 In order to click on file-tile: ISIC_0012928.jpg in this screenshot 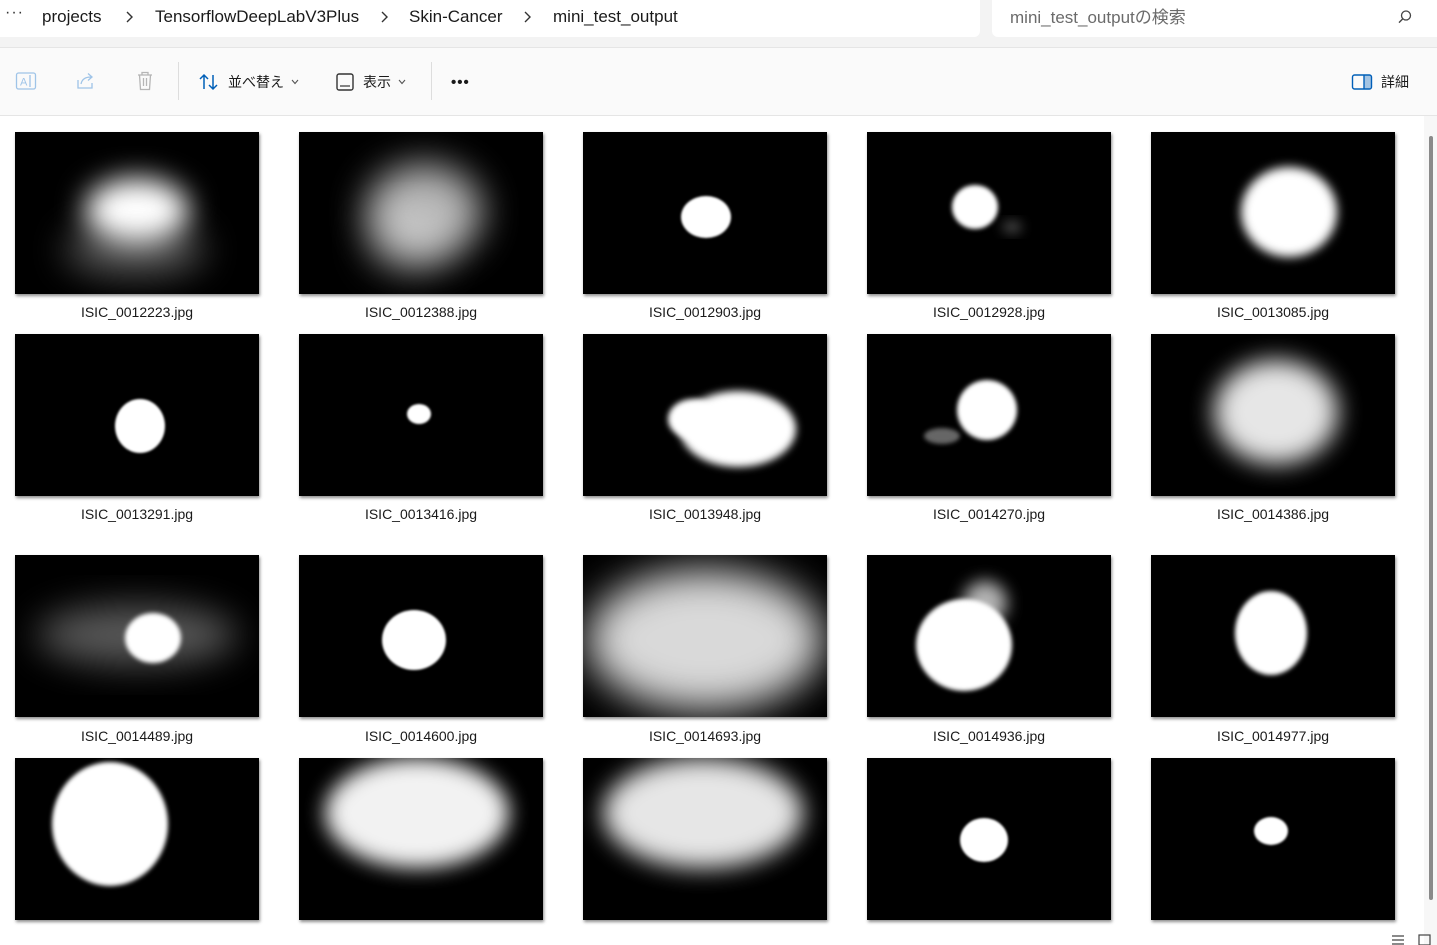, I will do `click(989, 226)`.